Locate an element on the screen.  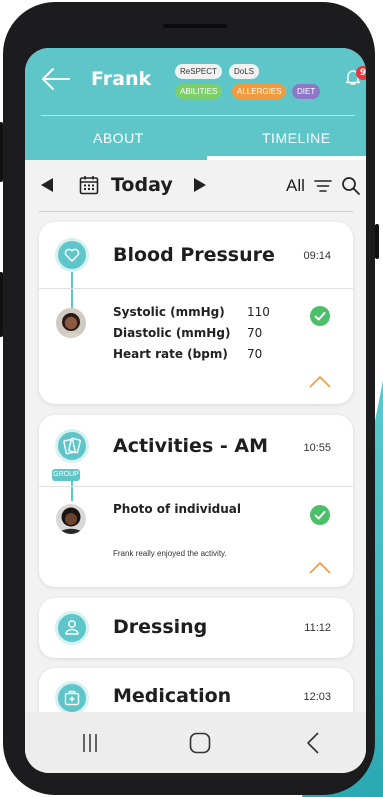
tag-diet: DIET is located at coordinates (306, 91).